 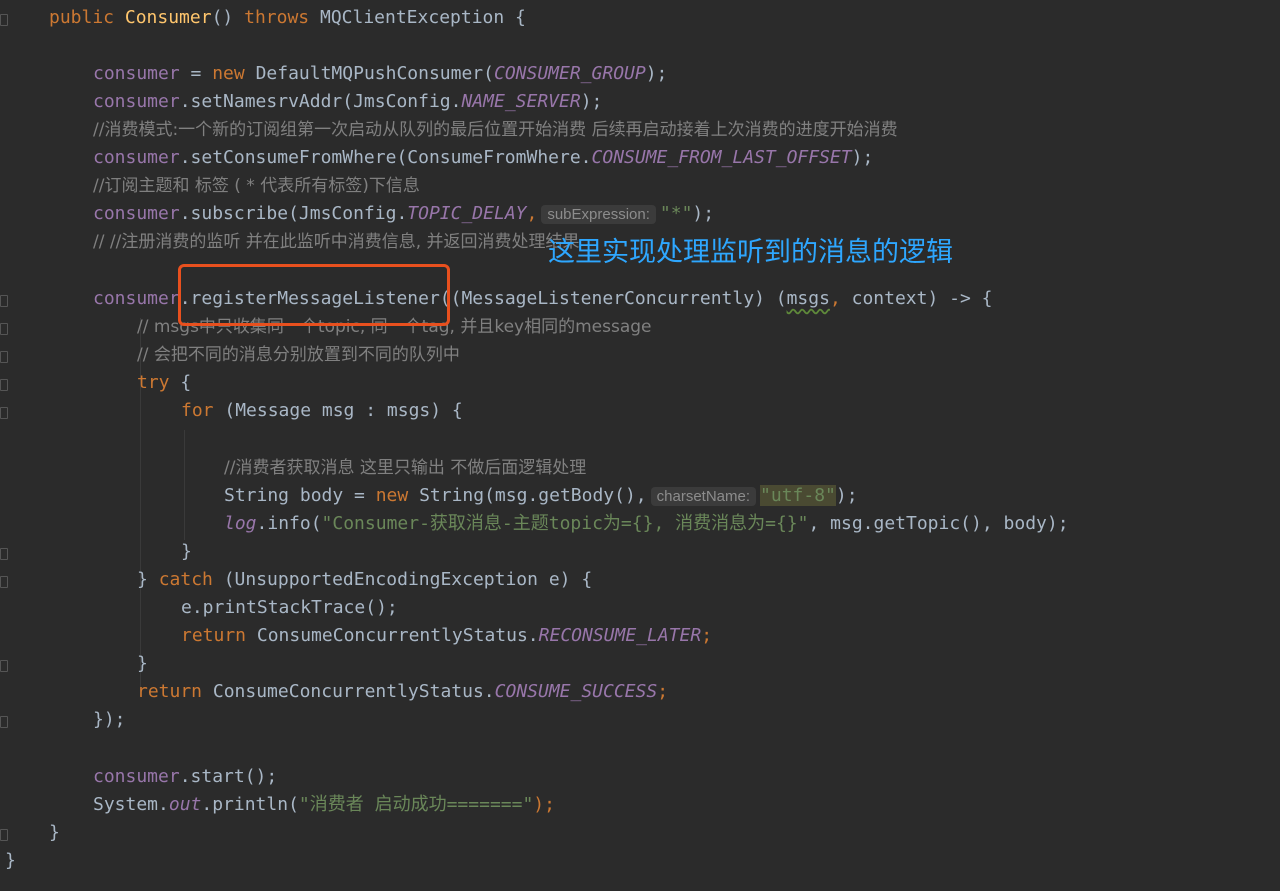 I want to click on parameter-hint: subExpression:, so click(x=598, y=214).